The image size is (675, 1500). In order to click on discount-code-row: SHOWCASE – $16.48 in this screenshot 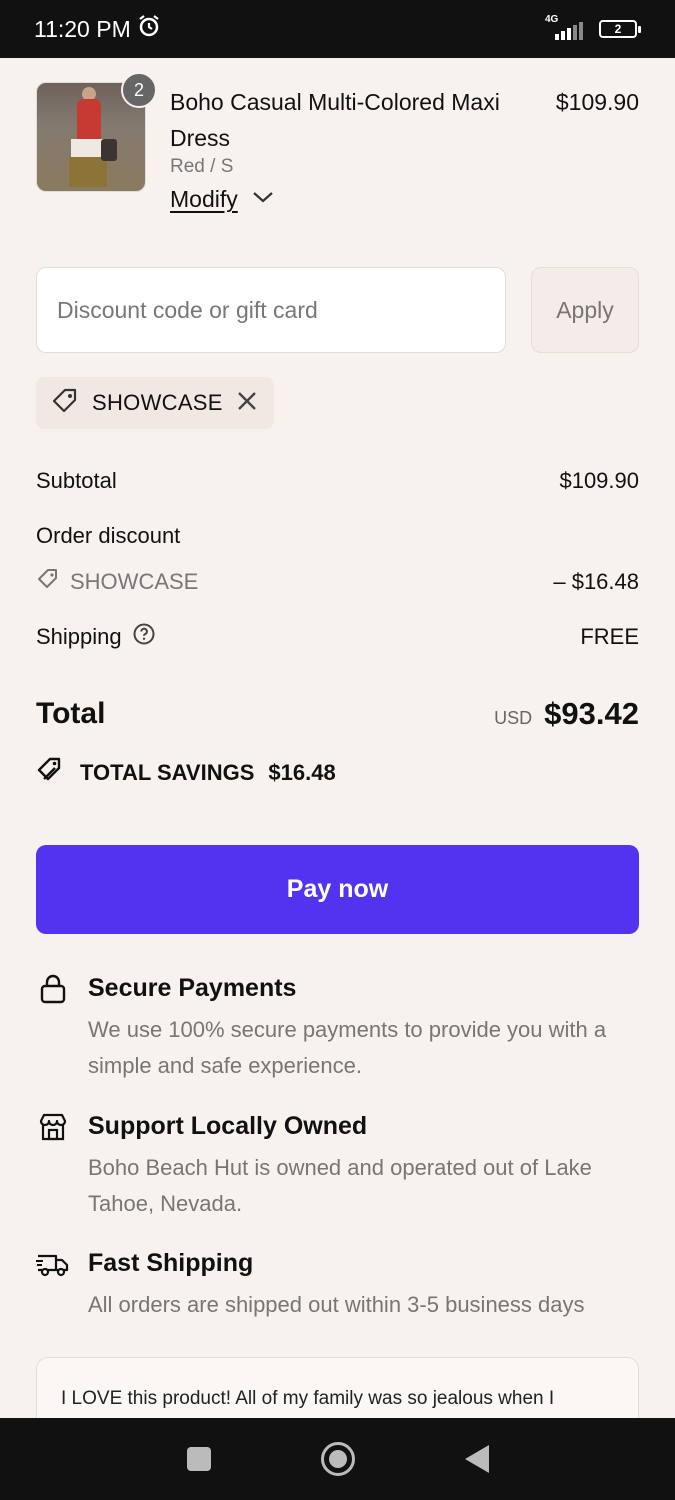, I will do `click(337, 582)`.